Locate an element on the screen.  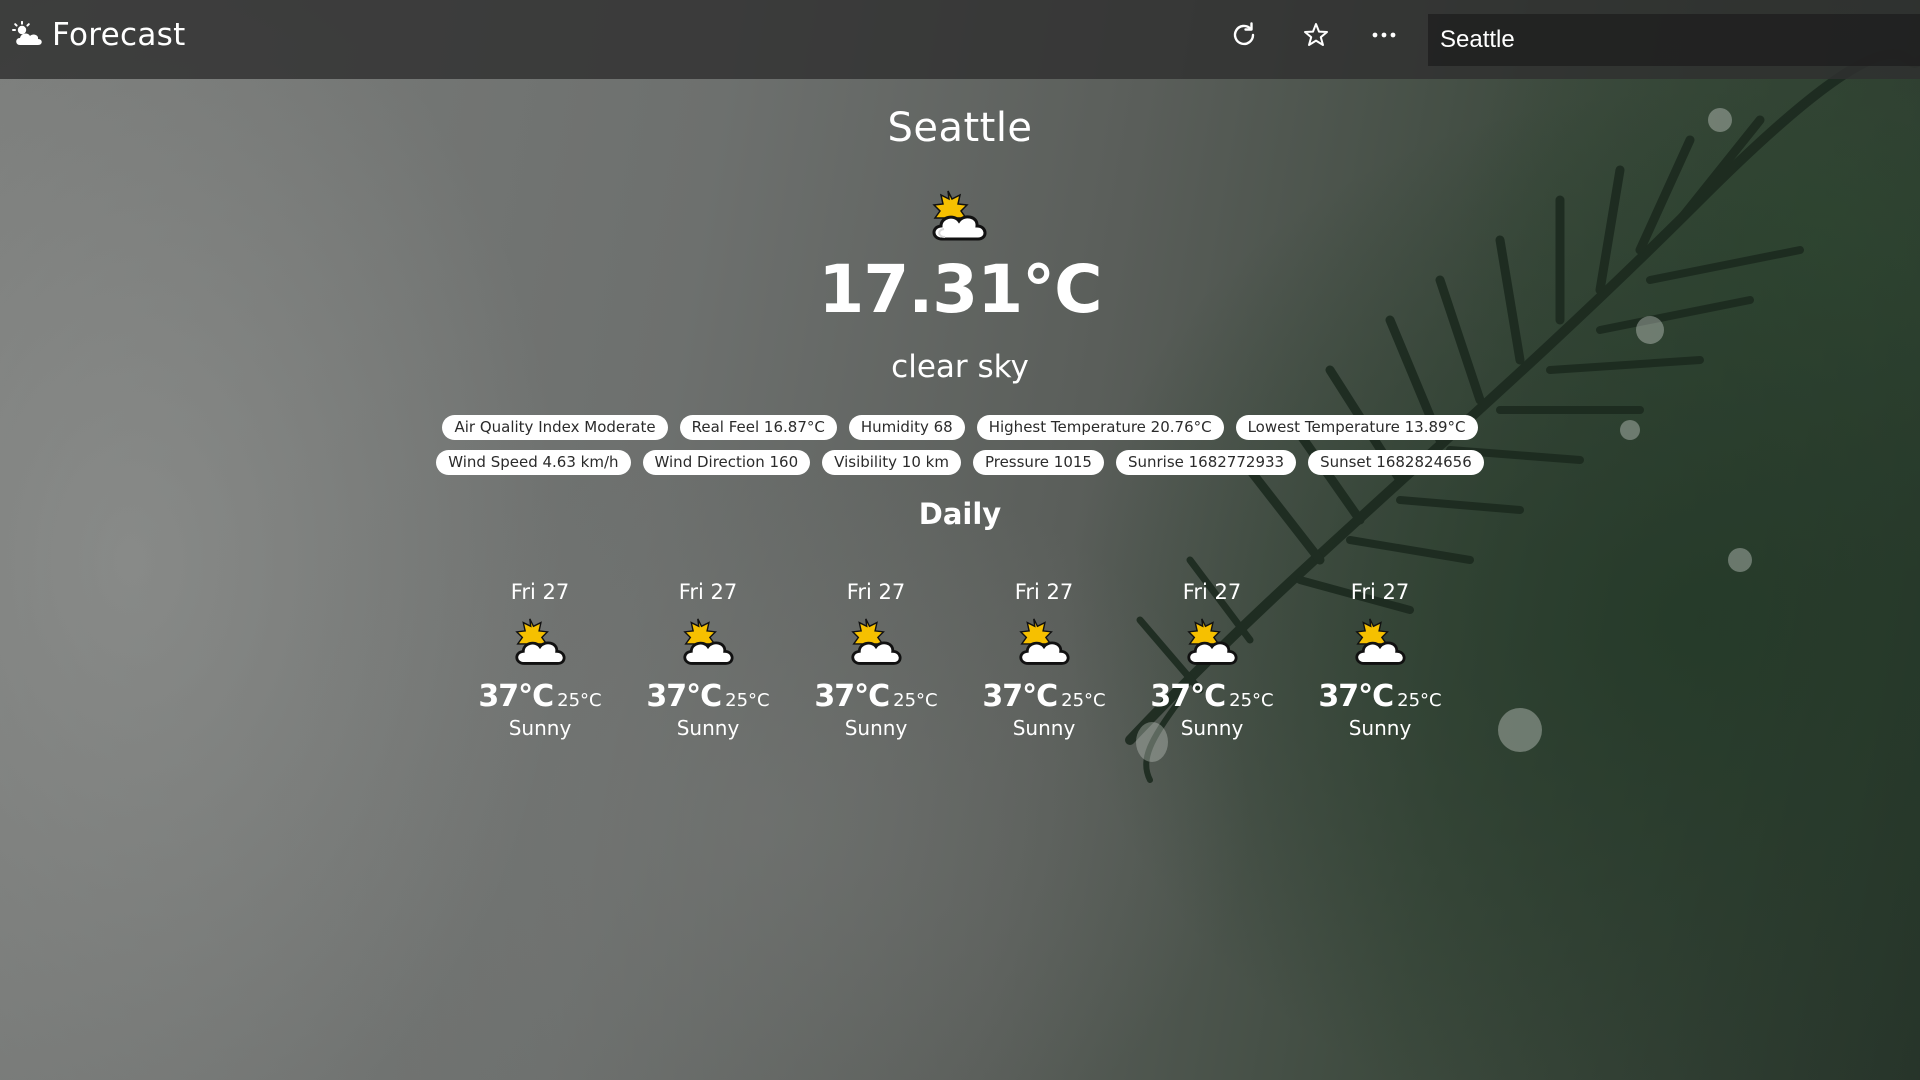
detail-chip: Real Feel 16.87°C is located at coordinates (758, 427).